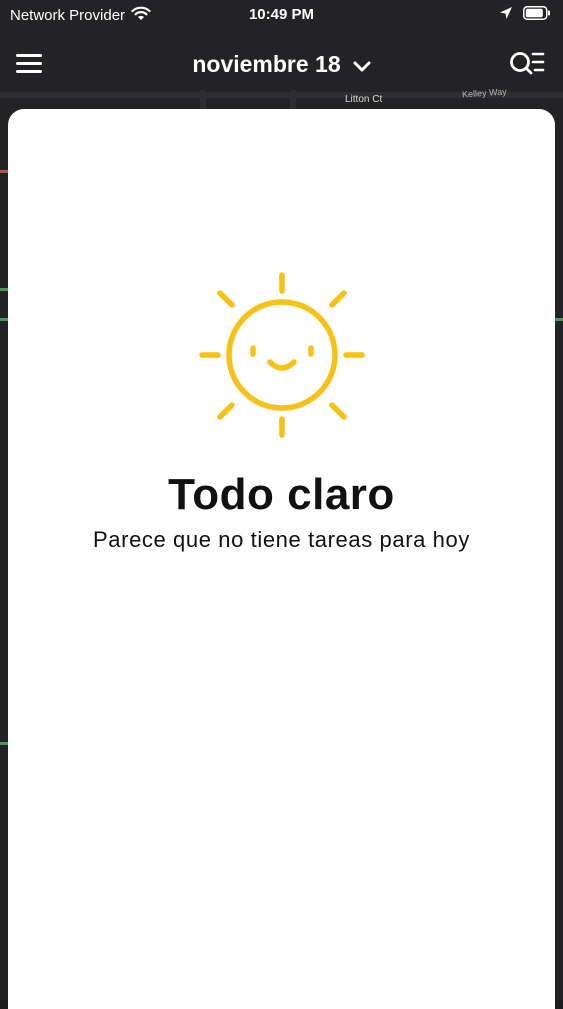 The width and height of the screenshot is (563, 1009). What do you see at coordinates (559, 319) in the screenshot?
I see `map-route-line` at bounding box center [559, 319].